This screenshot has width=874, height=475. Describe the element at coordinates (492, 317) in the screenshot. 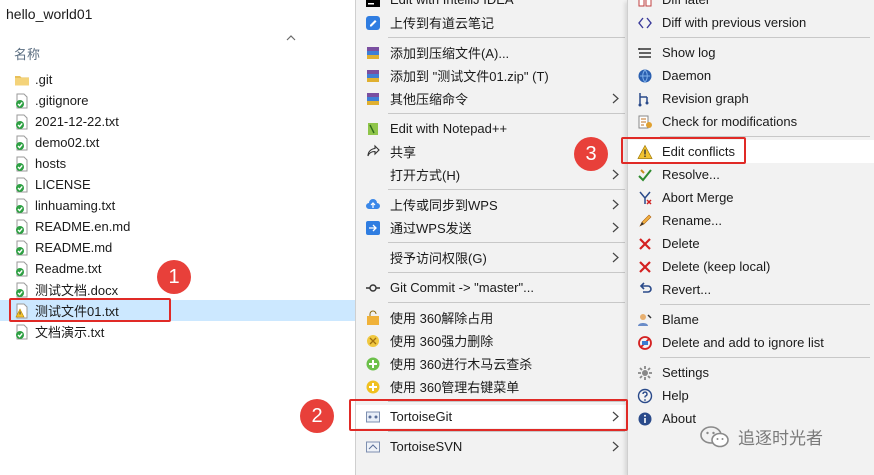

I see `menu-item-360-unlock: 使用 360解除占用` at that location.